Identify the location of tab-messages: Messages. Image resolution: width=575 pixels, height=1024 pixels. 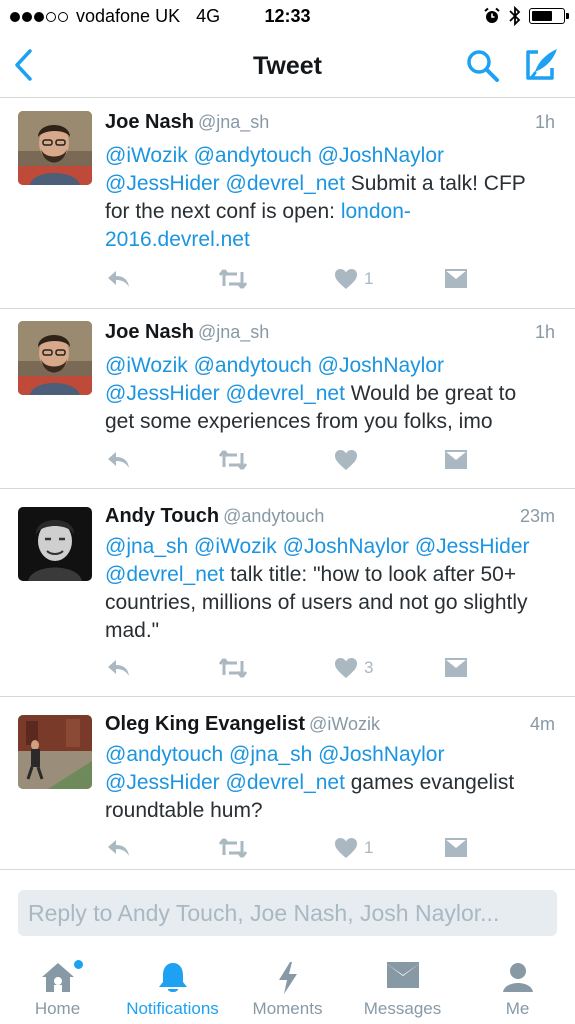
(402, 987).